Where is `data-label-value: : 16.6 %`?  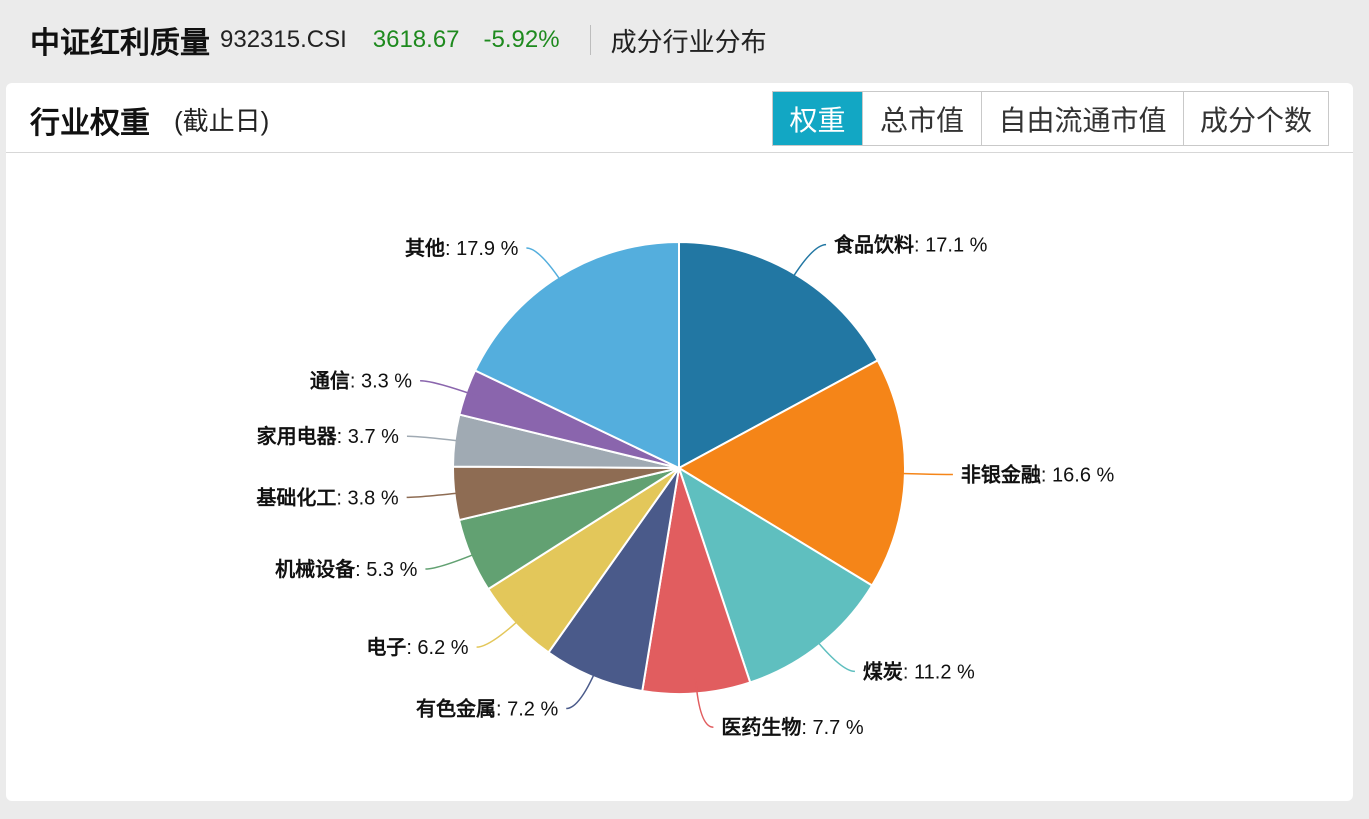
data-label-value: : 16.6 % is located at coordinates (1078, 476).